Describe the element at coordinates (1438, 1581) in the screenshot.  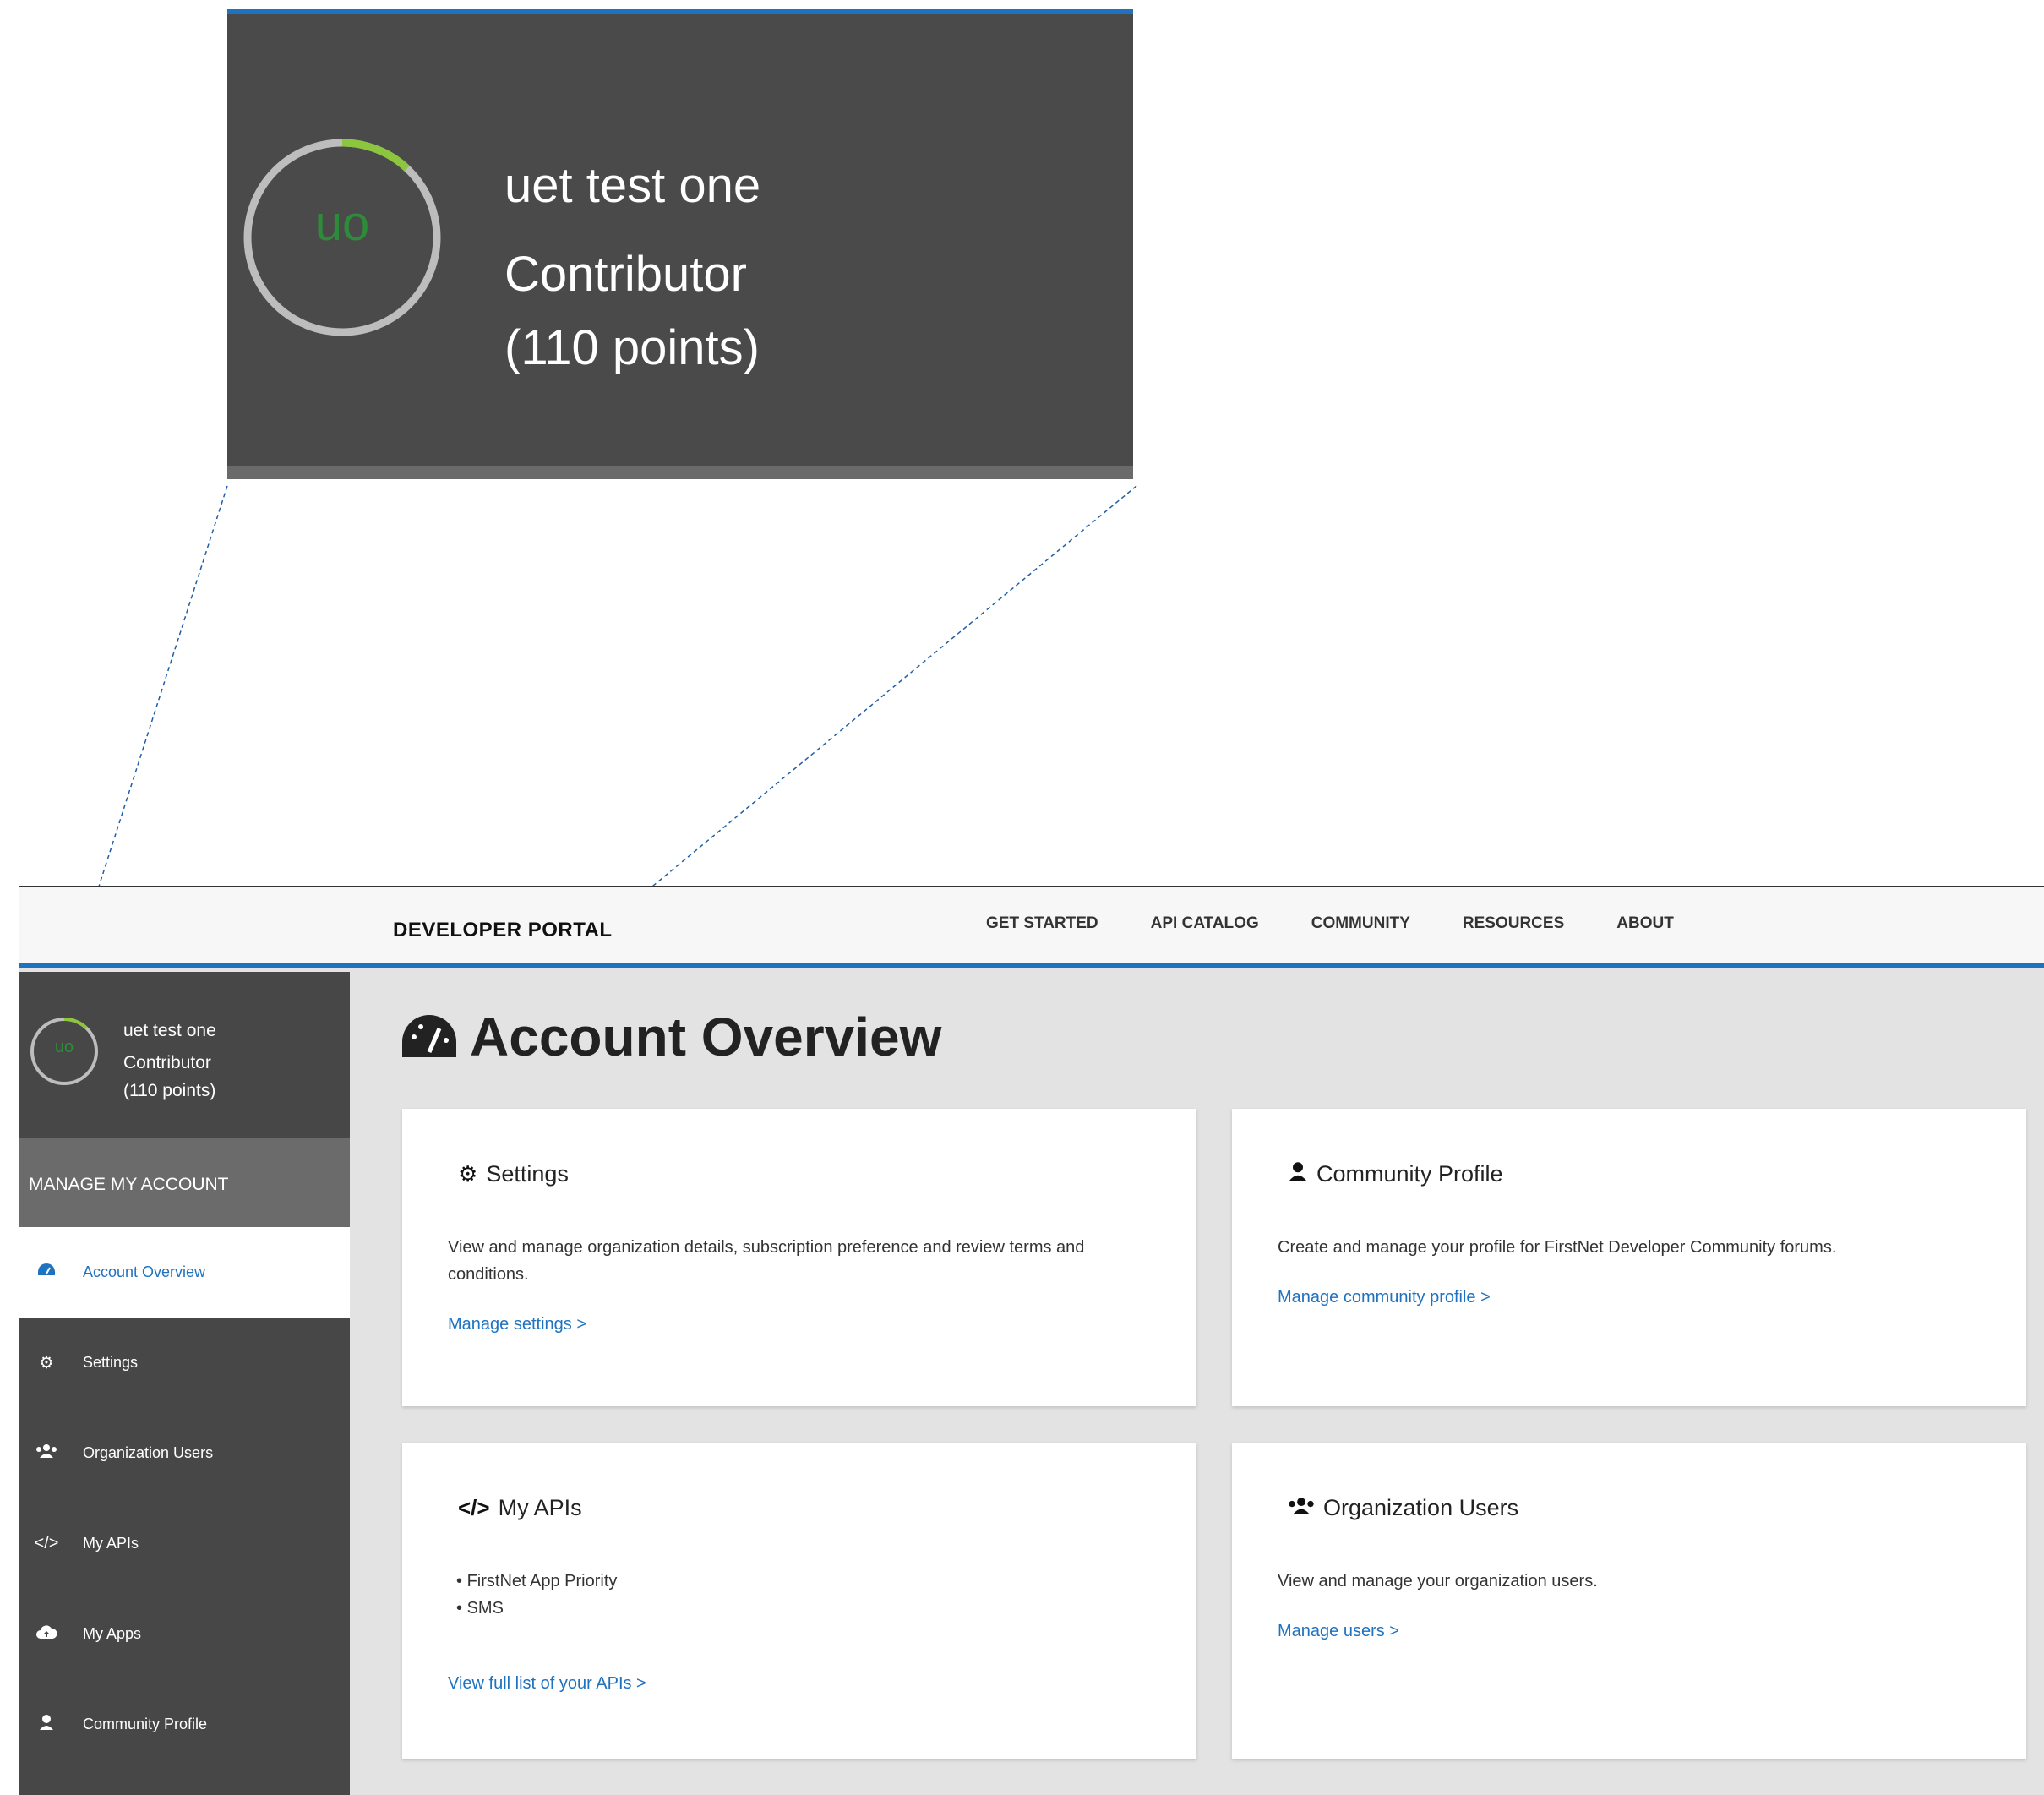
I see `card-description: View and manage your organization users.` at that location.